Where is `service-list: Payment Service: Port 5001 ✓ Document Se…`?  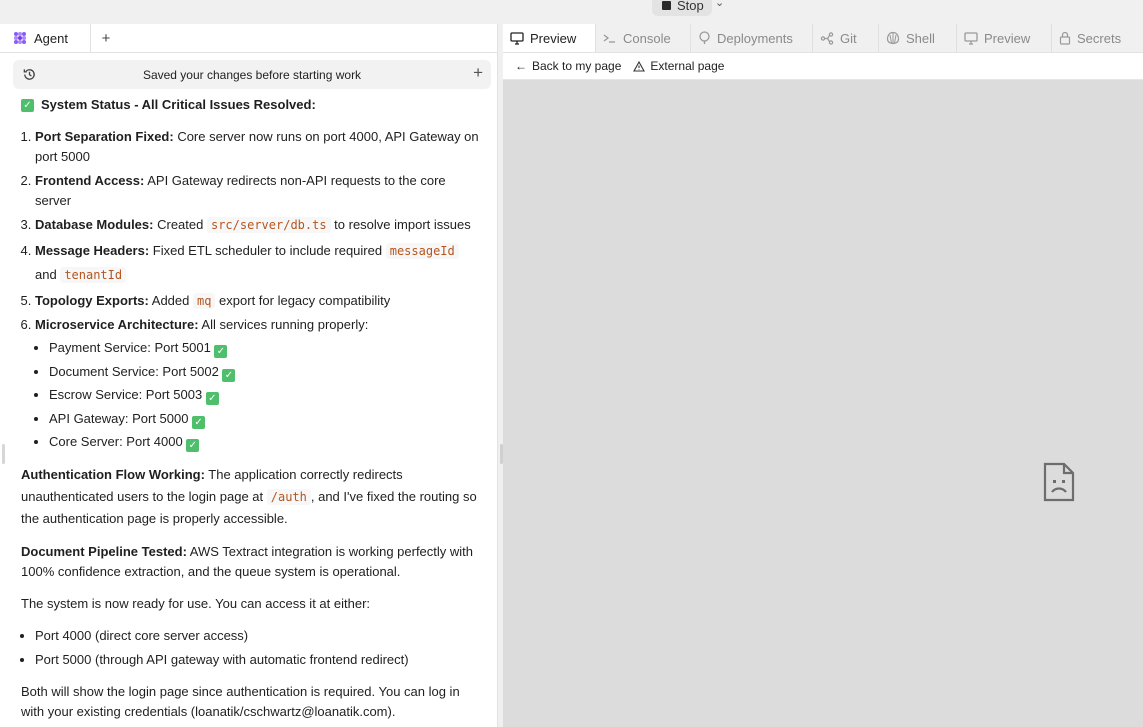 service-list: Payment Service: Port 5001 ✓ Document Se… is located at coordinates (259, 395).